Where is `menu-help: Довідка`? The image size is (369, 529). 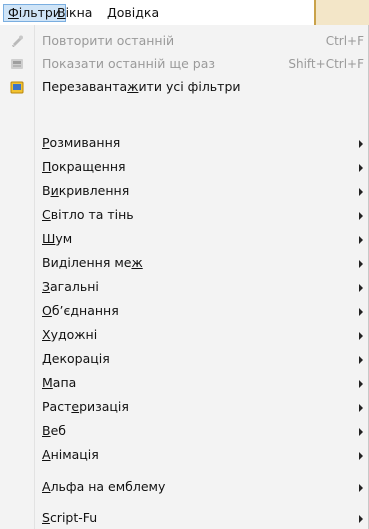 menu-help: Довідка is located at coordinates (133, 13).